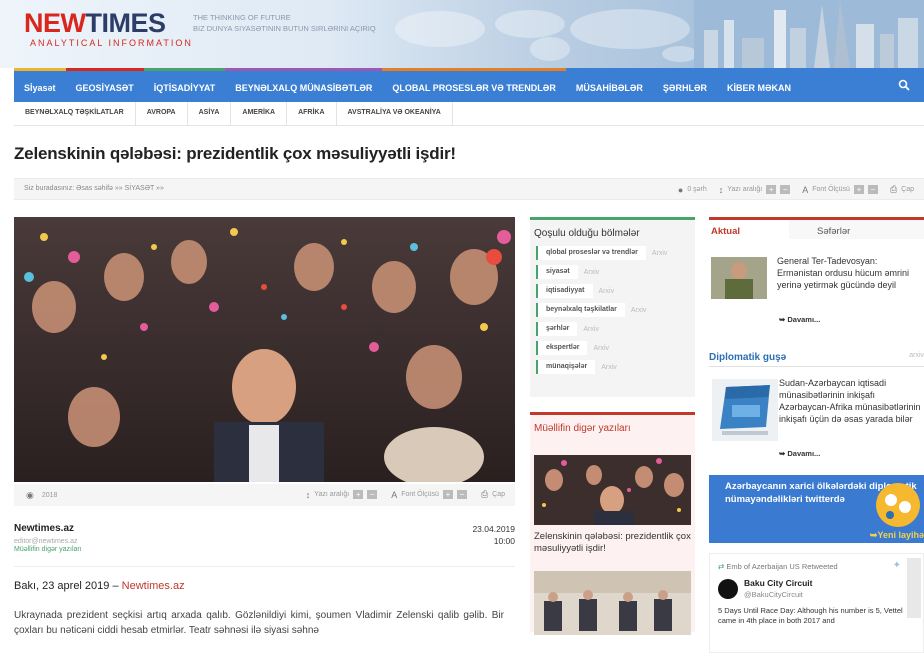  What do you see at coordinates (75, 113) in the screenshot?
I see `subnav-item-teskilatlar: BEYNƏLXALQ TƏŞKİLATLAR` at bounding box center [75, 113].